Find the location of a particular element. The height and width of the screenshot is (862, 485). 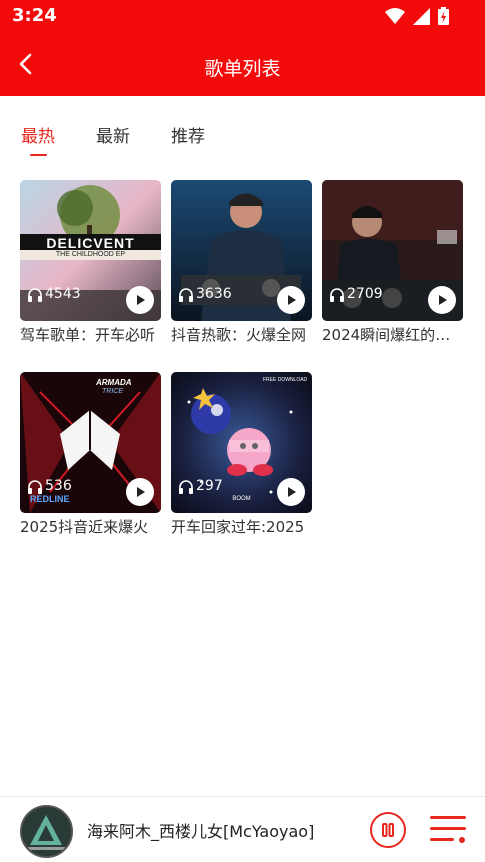

playlist-title: 2024瞬间爆红的神曲 is located at coordinates (392, 335).